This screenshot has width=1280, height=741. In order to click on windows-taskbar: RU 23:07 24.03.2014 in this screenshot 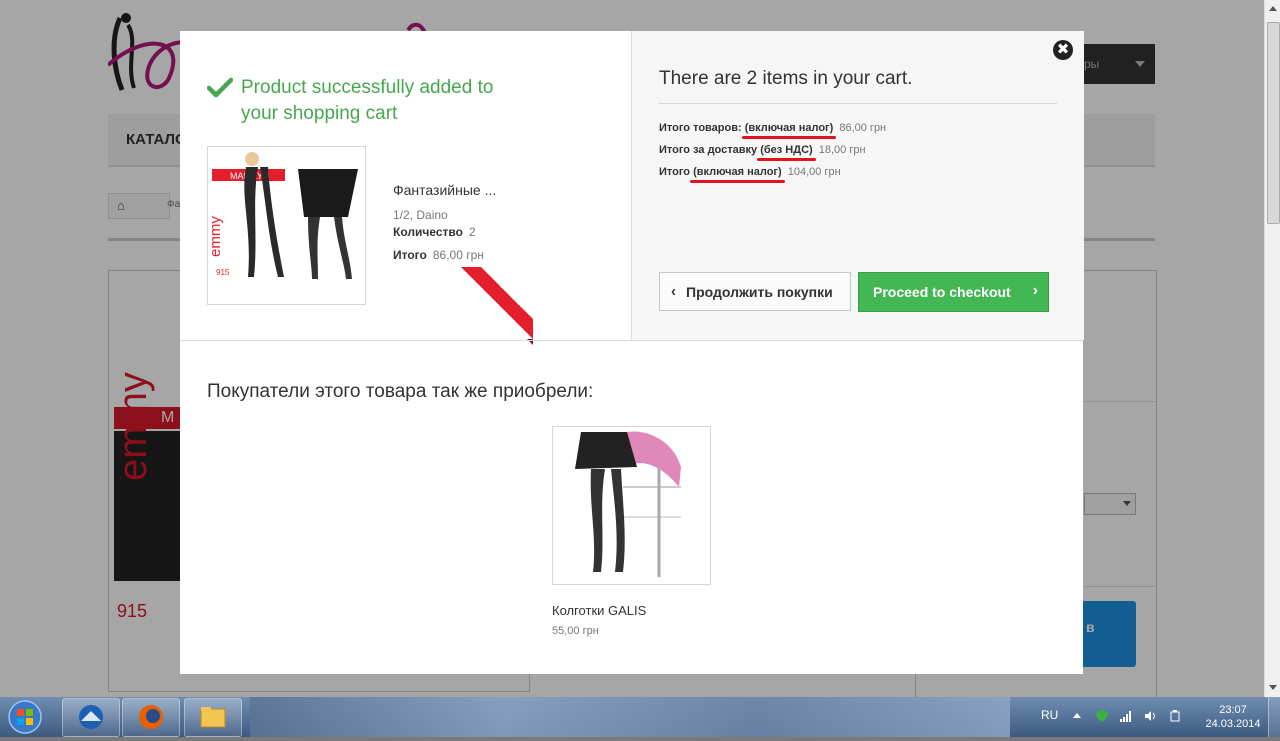, I will do `click(640, 717)`.